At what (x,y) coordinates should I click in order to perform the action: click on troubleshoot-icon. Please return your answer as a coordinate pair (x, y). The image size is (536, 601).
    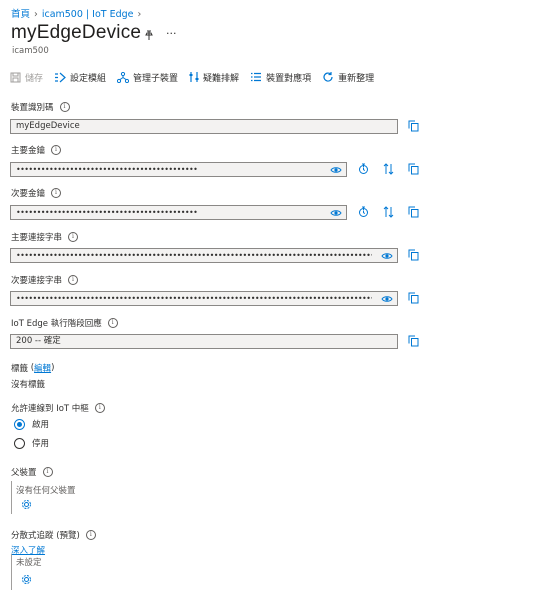
    Looking at the image, I should click on (194, 77).